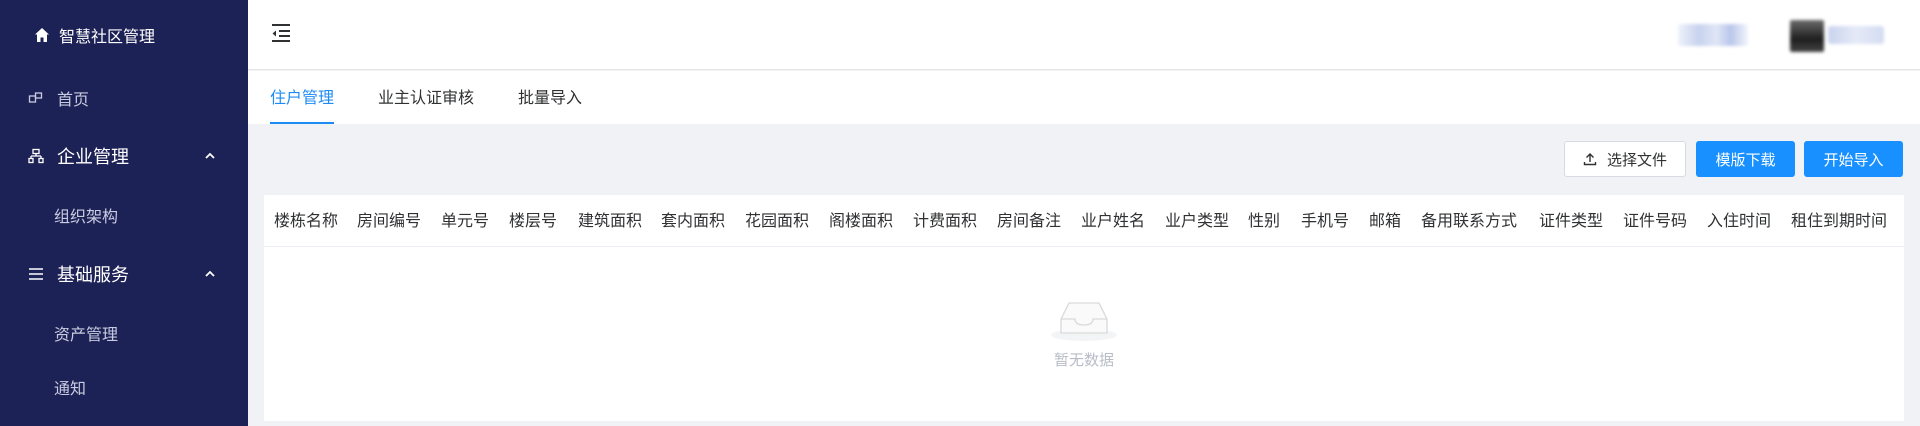 Image resolution: width=1920 pixels, height=426 pixels. What do you see at coordinates (1197, 220) in the screenshot?
I see `column-header: 业户类型` at bounding box center [1197, 220].